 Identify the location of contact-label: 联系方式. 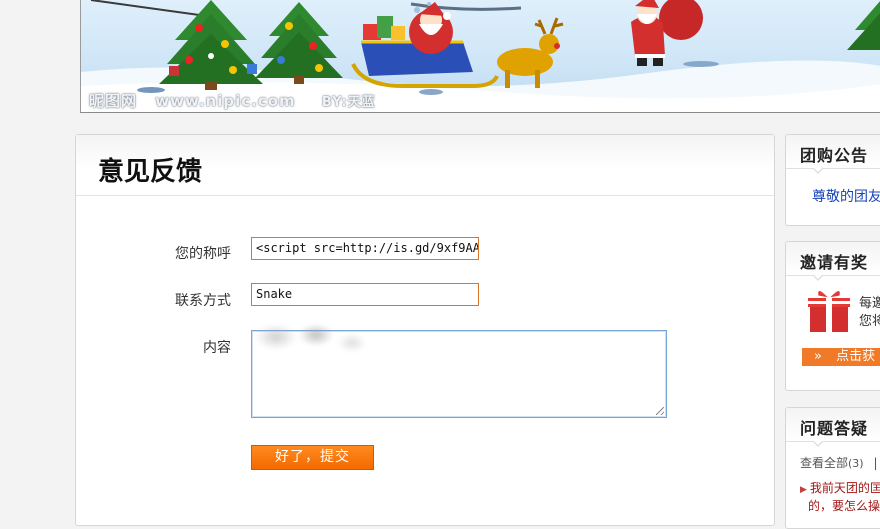
(203, 301).